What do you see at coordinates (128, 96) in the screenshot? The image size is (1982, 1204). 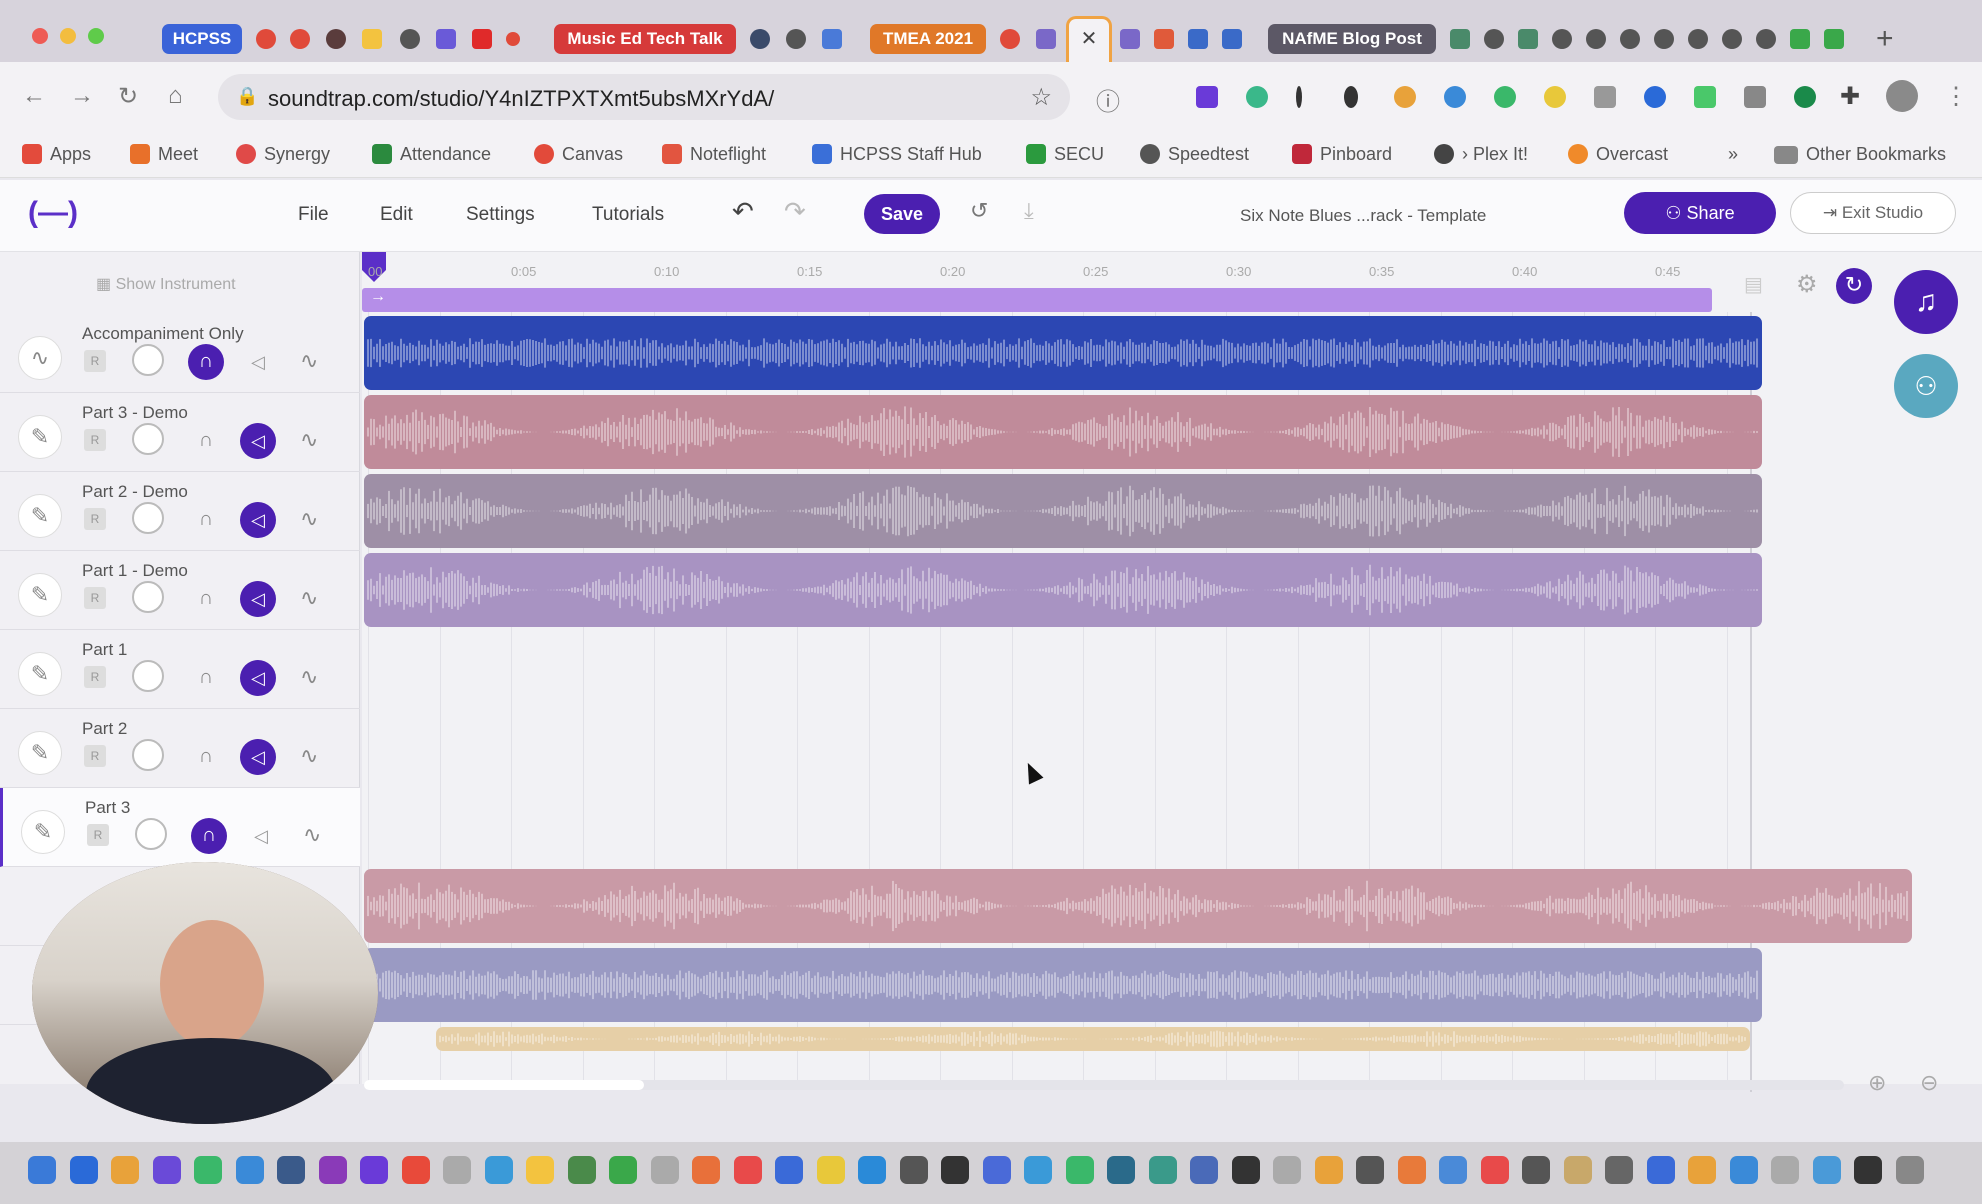 I see `reload-icon: ↻` at bounding box center [128, 96].